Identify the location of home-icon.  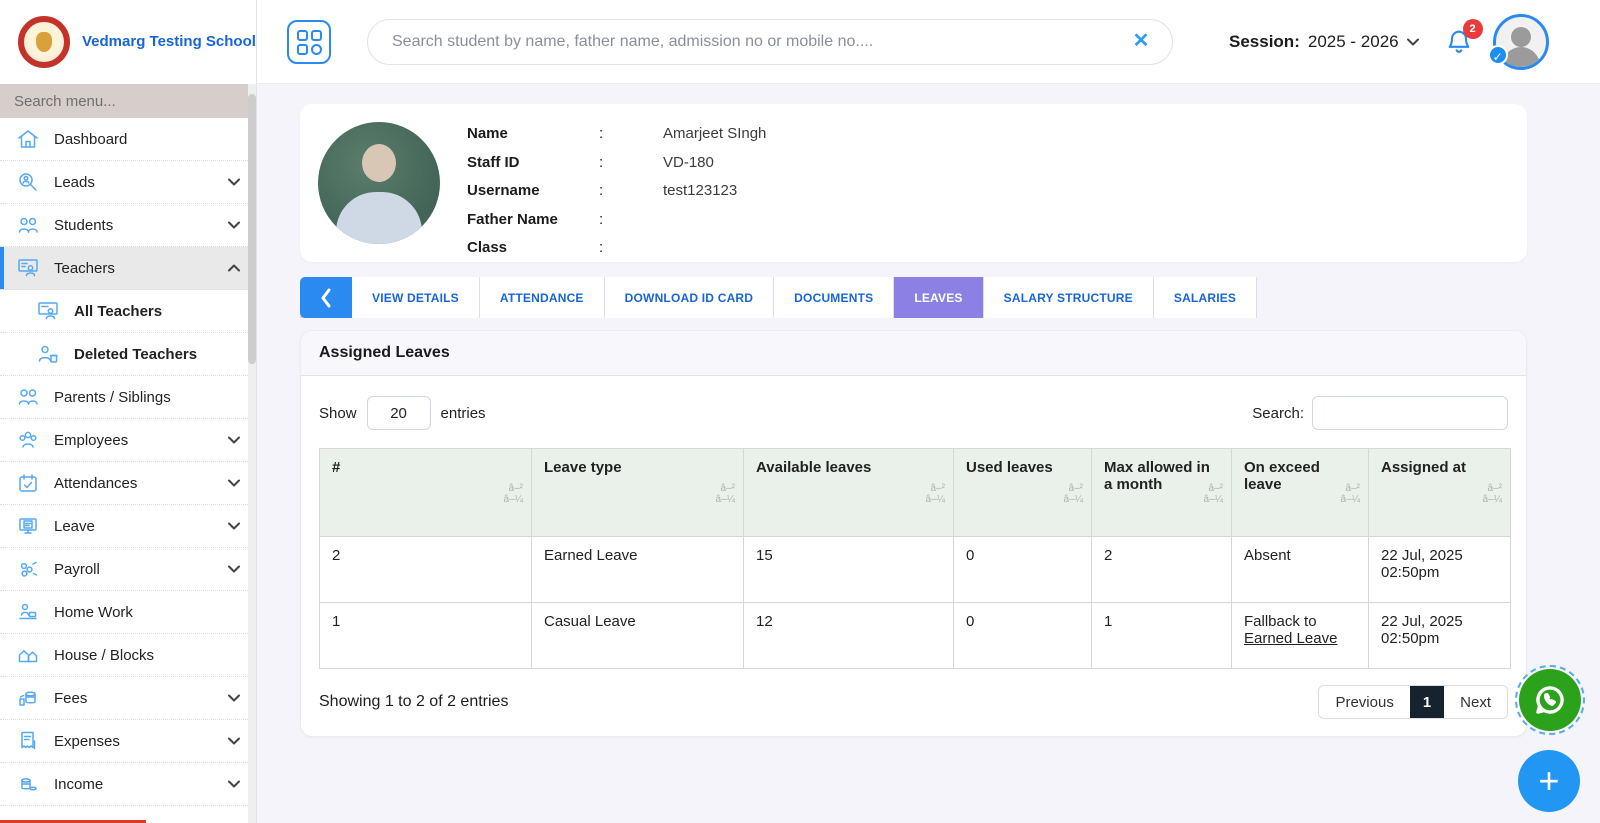
(28, 139).